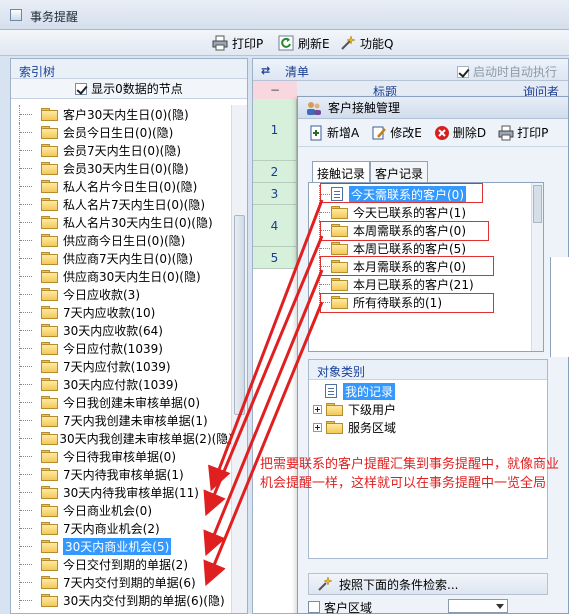 The width and height of the screenshot is (569, 614). I want to click on index-tree-item-label: 7天内交付到期的单据(6), so click(129, 582).